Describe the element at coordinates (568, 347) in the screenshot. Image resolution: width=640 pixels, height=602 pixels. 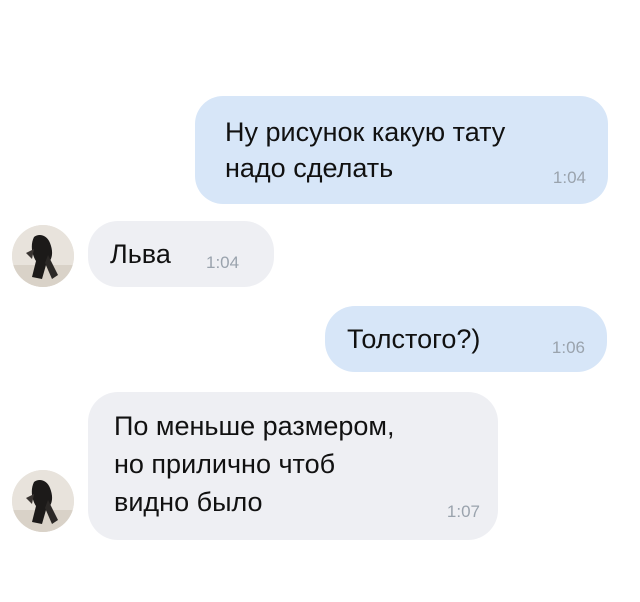
I see `message-time: 1:06` at that location.